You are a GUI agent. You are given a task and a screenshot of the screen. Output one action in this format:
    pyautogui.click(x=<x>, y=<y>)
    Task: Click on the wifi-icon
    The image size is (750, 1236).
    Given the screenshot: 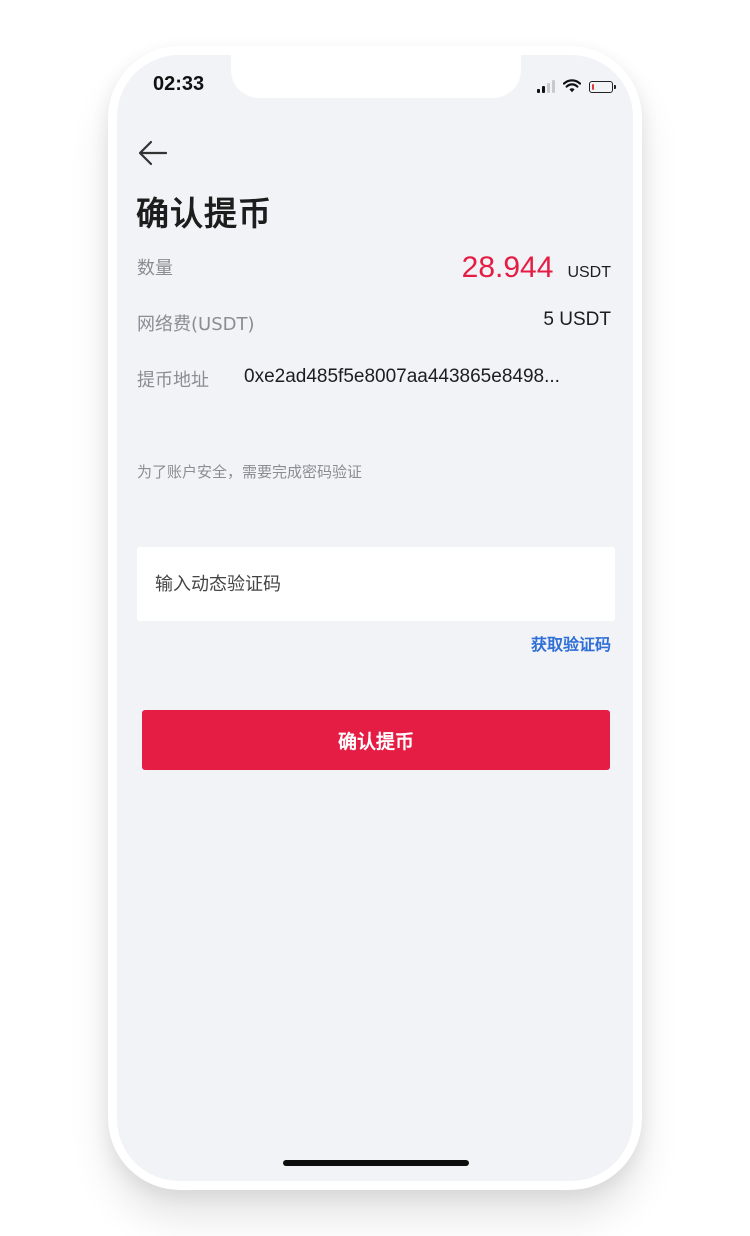 What is the action you would take?
    pyautogui.click(x=572, y=86)
    